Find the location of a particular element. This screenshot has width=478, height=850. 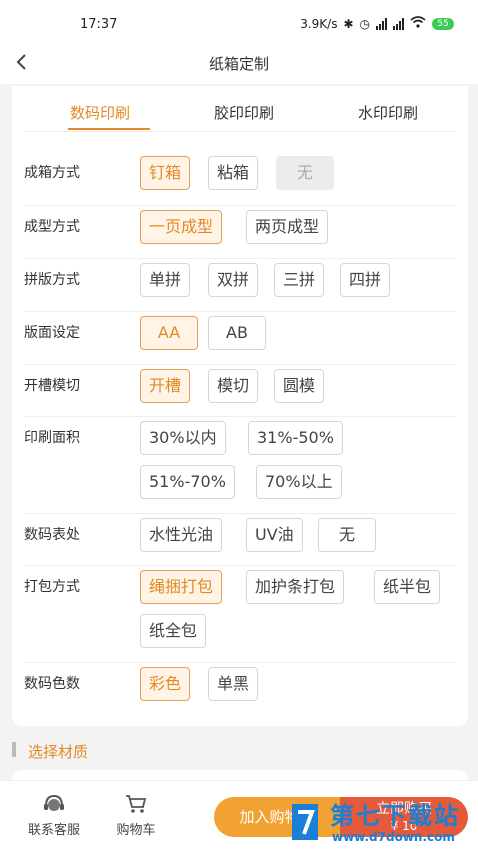

option-row-surface: 数码表处 水性光油 UV油 无 is located at coordinates (240, 540).